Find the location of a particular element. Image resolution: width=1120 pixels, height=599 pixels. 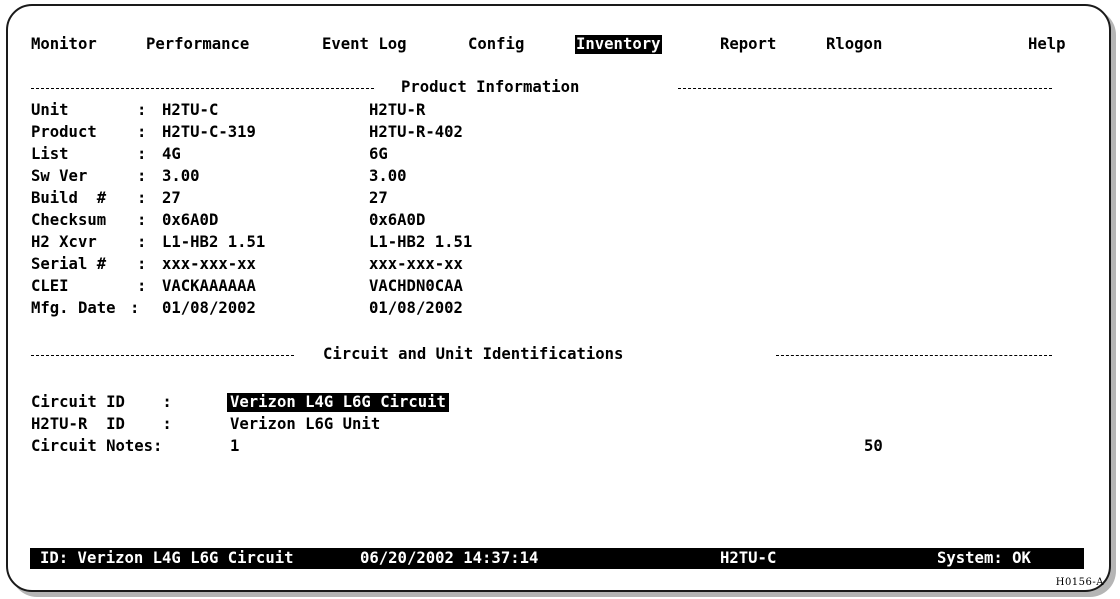

row-label: Product is located at coordinates (78, 132).